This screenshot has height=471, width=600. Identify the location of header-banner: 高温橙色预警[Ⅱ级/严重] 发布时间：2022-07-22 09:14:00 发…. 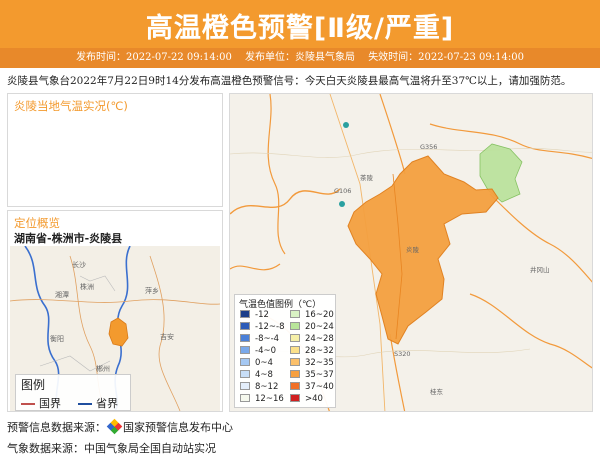
(300, 34).